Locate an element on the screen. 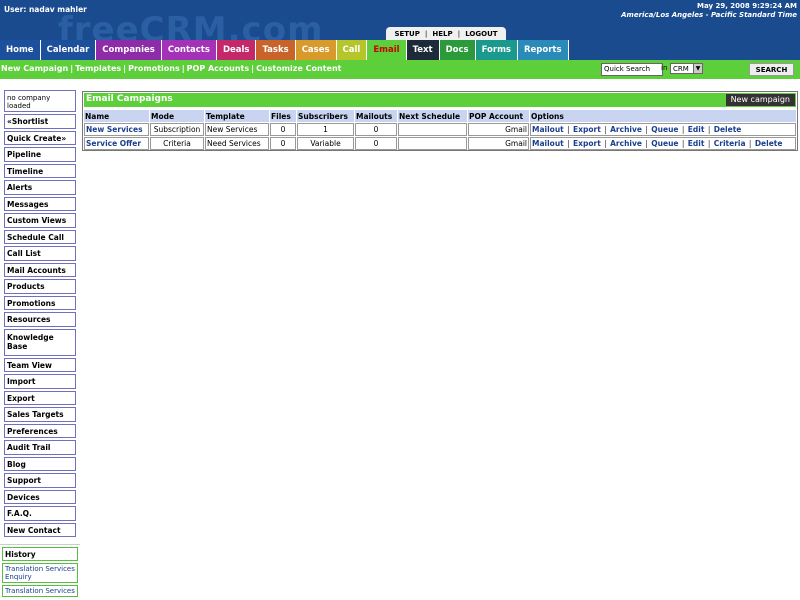 This screenshot has height=600, width=800. search-button: SEARCH is located at coordinates (771, 69).